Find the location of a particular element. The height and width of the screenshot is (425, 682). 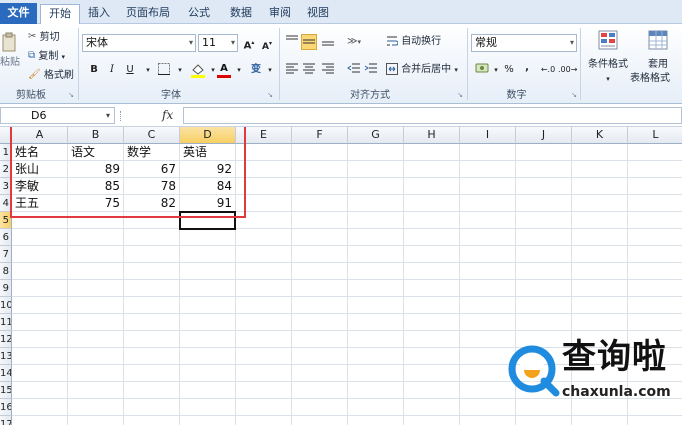

merge-center-button: 合并后居中 ▾ is located at coordinates (422, 70).